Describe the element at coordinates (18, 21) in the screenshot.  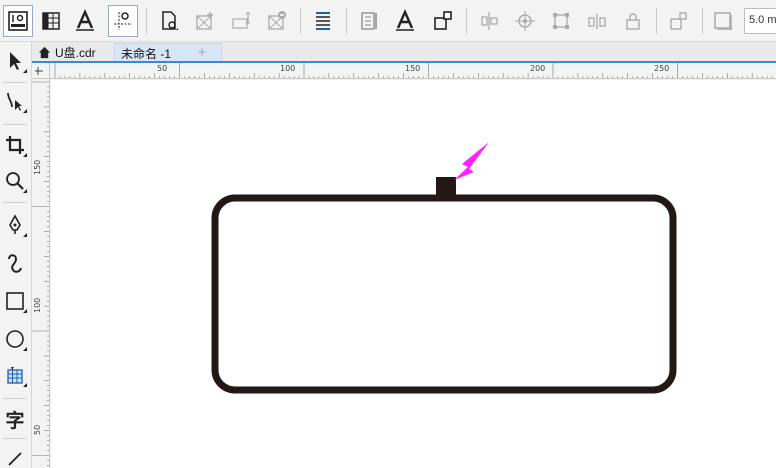
I see `options-icon` at that location.